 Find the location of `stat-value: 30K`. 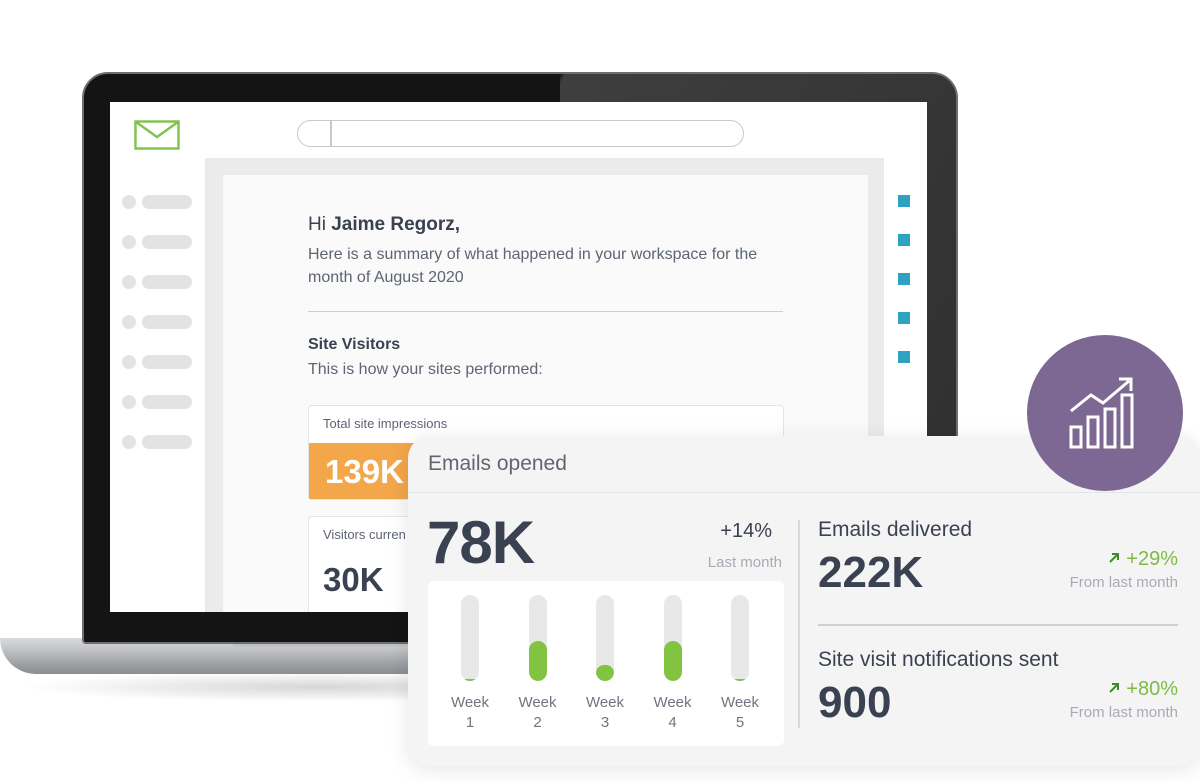

stat-value: 30K is located at coordinates (353, 579).